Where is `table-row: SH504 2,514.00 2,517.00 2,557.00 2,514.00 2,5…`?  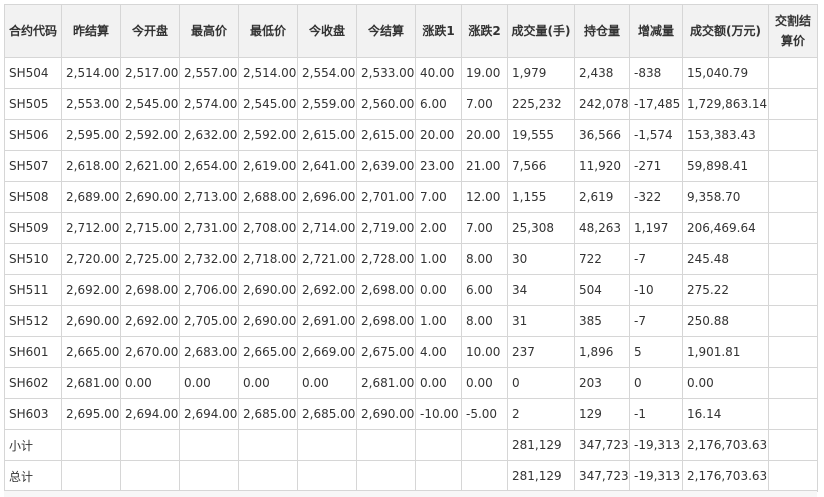 table-row: SH504 2,514.00 2,517.00 2,557.00 2,514.00 2,5… is located at coordinates (411, 73).